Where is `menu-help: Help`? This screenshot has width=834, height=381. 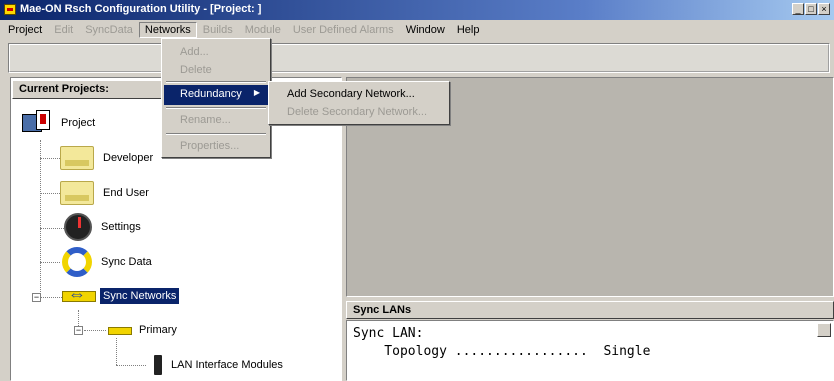 menu-help: Help is located at coordinates (468, 30).